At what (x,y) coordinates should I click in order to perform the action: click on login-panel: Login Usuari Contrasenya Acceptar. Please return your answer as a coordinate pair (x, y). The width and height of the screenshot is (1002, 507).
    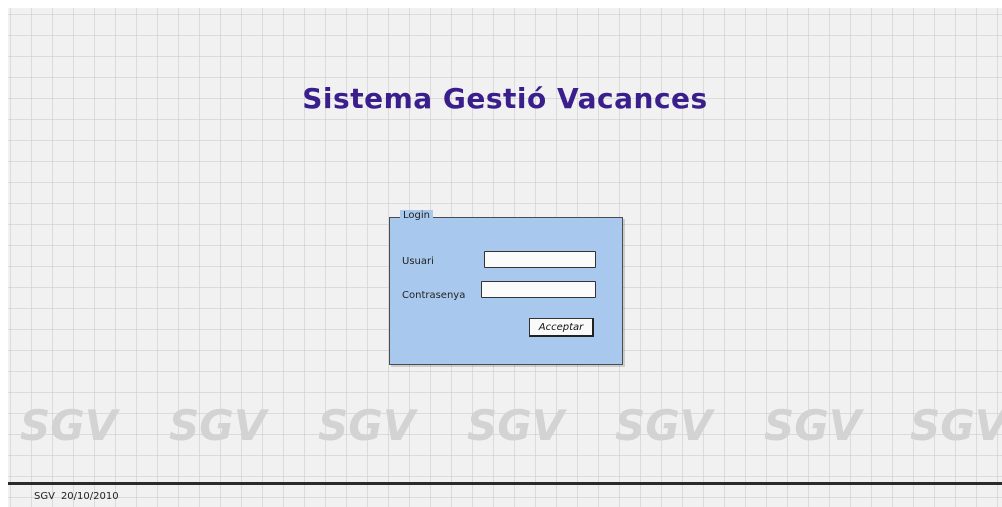
    Looking at the image, I should click on (506, 287).